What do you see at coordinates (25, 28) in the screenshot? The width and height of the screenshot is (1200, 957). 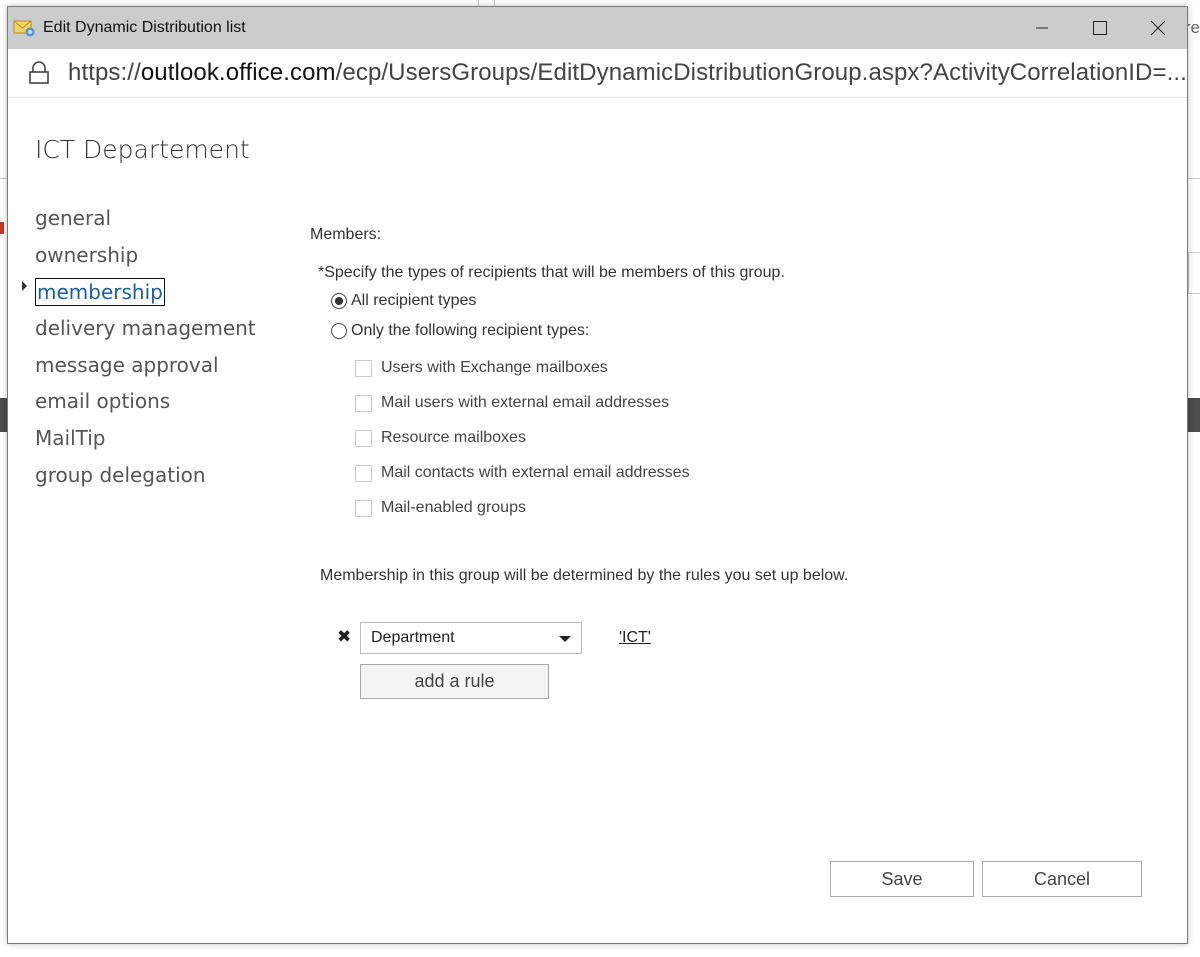 I see `mail-envelope-icon` at bounding box center [25, 28].